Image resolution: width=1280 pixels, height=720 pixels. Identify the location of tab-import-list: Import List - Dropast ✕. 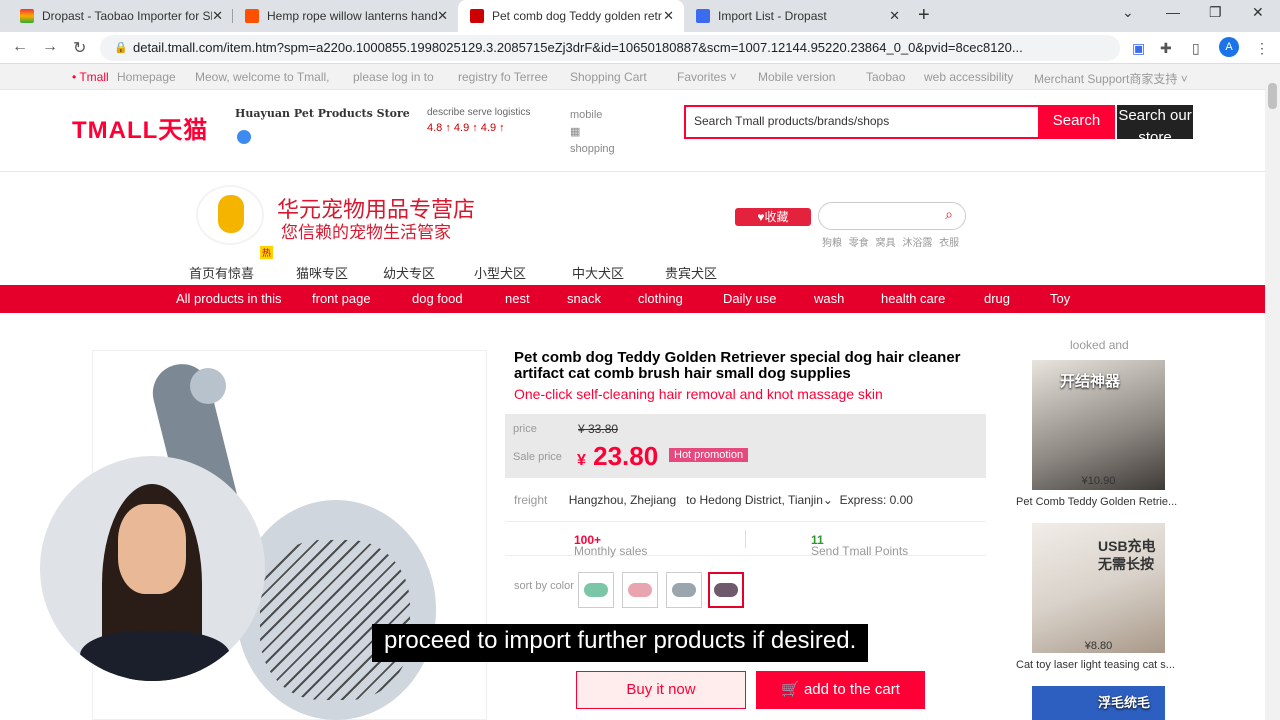
(797, 16).